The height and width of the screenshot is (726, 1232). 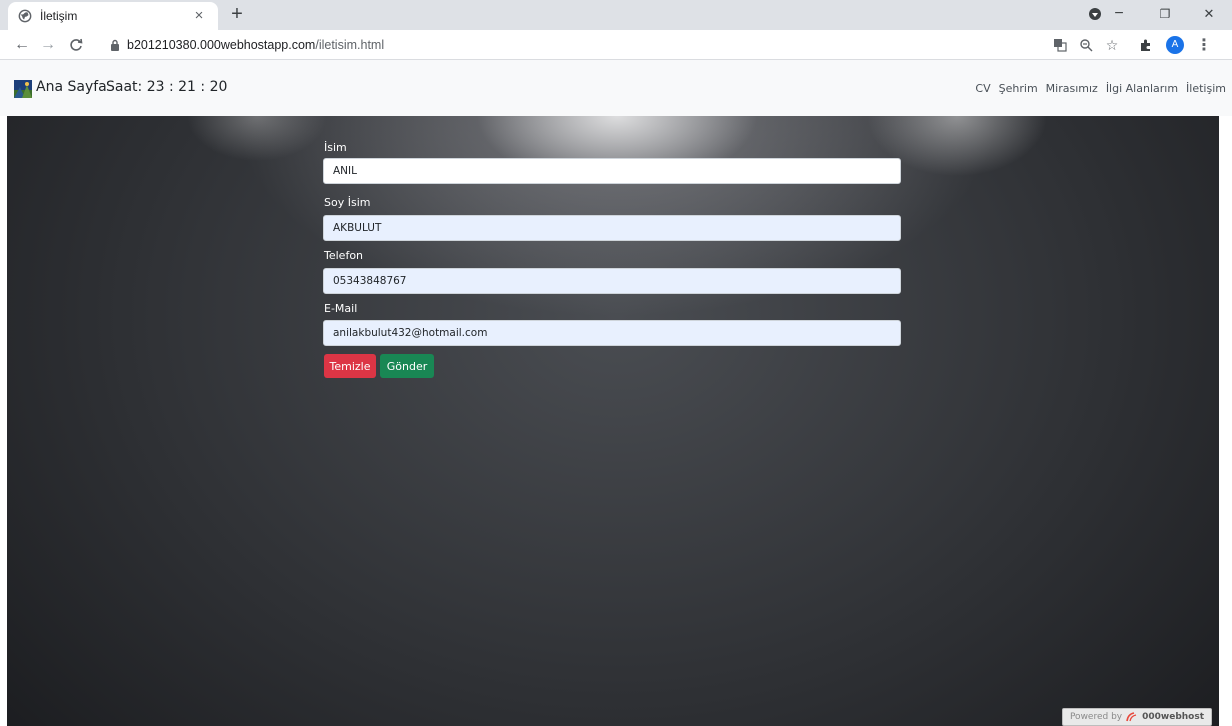 What do you see at coordinates (616, 15) in the screenshot?
I see `browser-tab-strip: İletişim × + − ❐ ✕` at bounding box center [616, 15].